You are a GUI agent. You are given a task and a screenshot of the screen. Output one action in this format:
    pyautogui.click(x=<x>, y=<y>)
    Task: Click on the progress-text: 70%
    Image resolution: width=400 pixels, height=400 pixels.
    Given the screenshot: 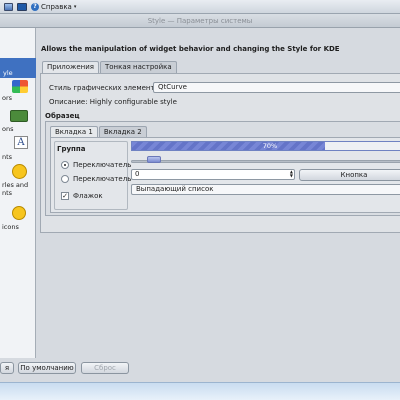 What is the action you would take?
    pyautogui.click(x=270, y=146)
    